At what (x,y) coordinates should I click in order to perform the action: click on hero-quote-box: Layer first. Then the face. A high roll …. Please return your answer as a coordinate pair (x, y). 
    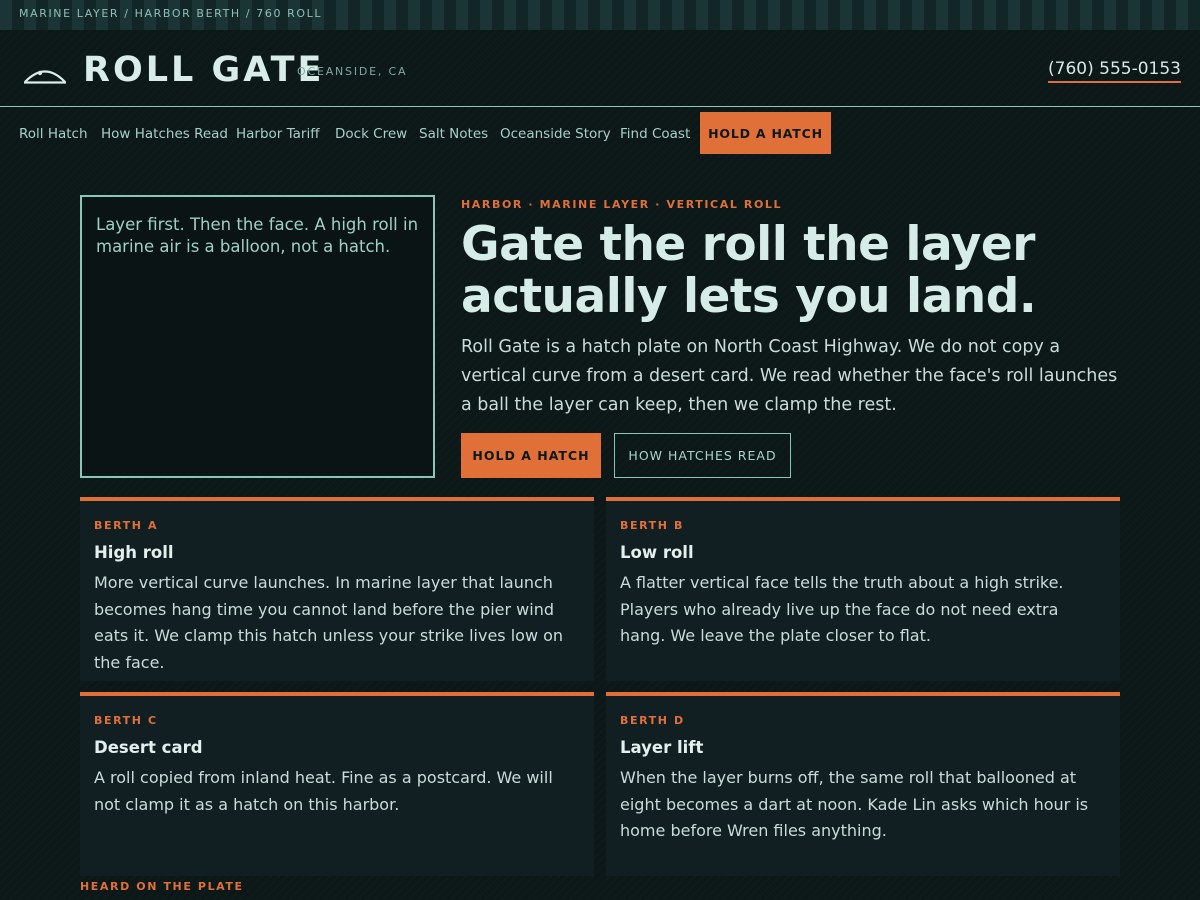
    Looking at the image, I should click on (257, 336).